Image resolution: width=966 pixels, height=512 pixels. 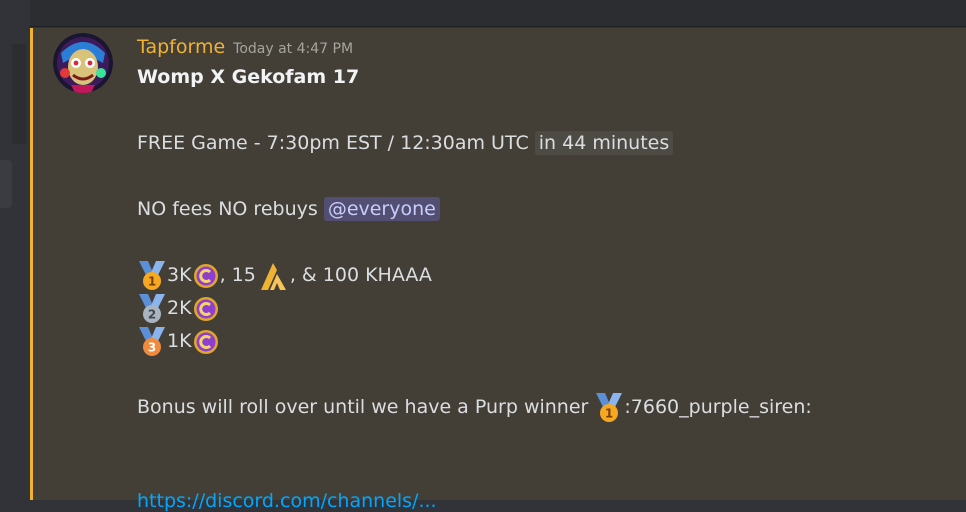 I want to click on fees-line: NO fees NO rebuys @everyone, so click(x=547, y=209).